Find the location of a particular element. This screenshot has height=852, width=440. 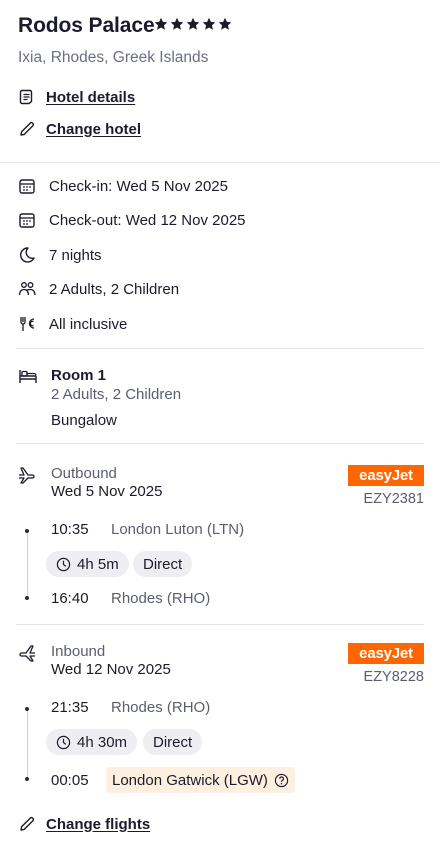

inbound-stops: Direct is located at coordinates (173, 742).